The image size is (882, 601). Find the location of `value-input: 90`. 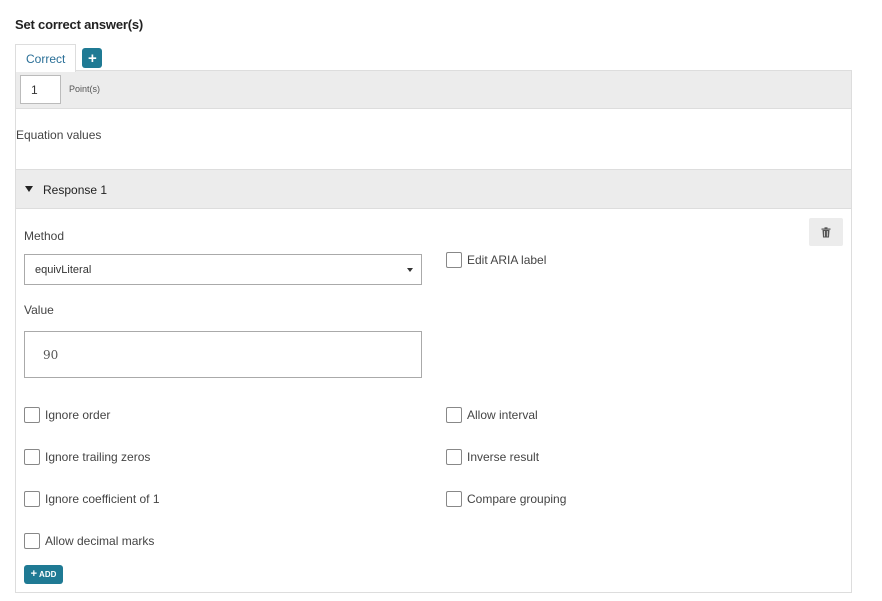

value-input: 90 is located at coordinates (223, 354).